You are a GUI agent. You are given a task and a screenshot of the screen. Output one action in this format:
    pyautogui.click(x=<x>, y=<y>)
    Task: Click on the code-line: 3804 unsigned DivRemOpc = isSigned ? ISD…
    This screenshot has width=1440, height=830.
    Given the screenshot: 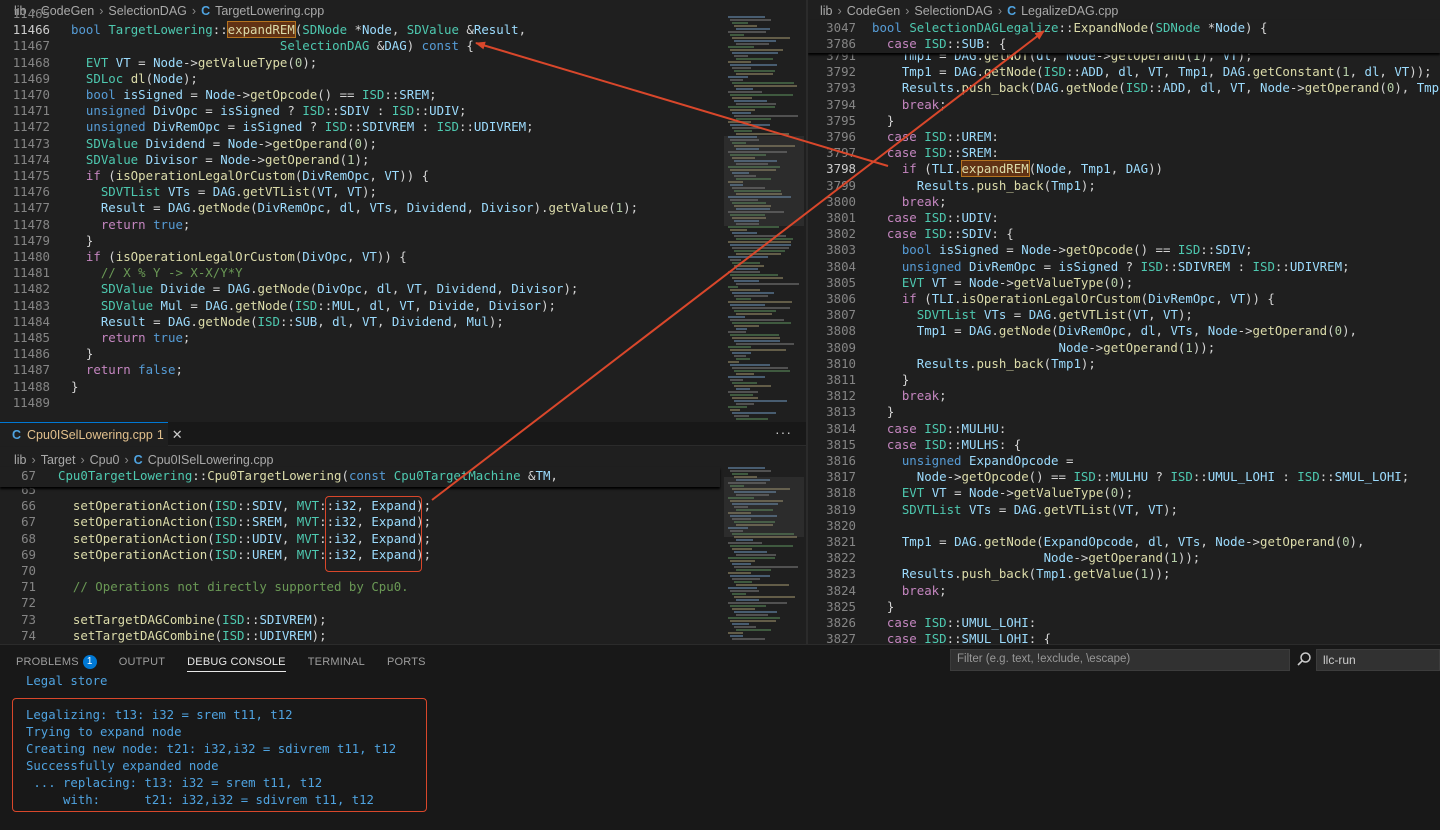 What is the action you would take?
    pyautogui.click(x=1124, y=267)
    